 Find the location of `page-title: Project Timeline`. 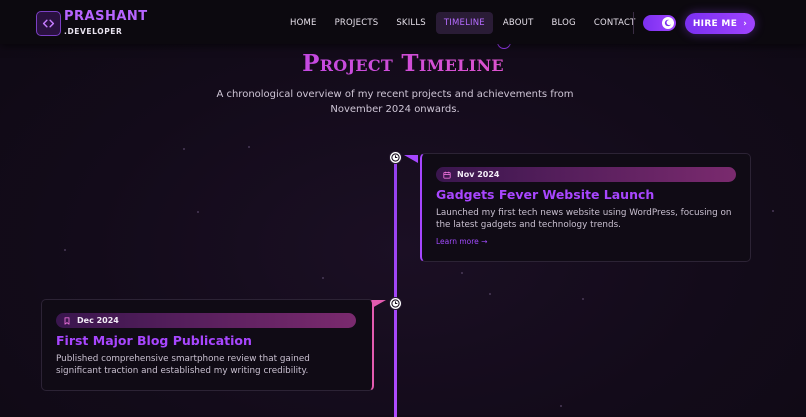

page-title: Project Timeline is located at coordinates (403, 63).